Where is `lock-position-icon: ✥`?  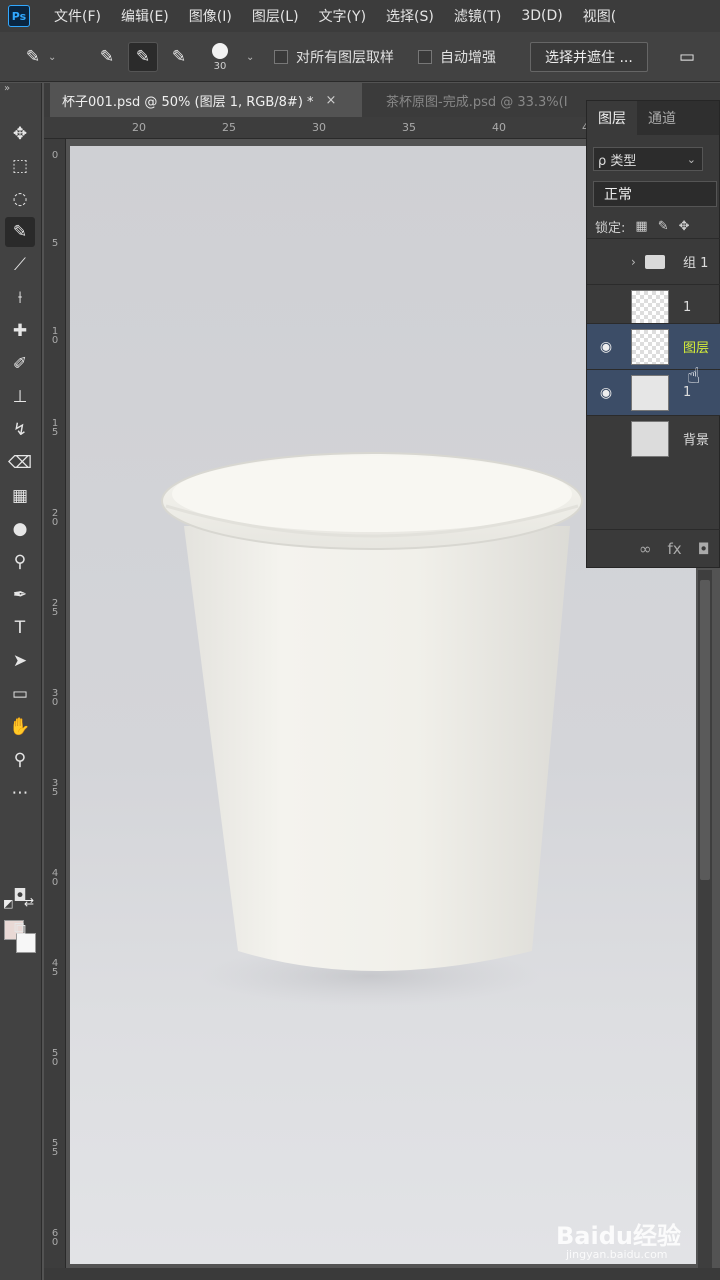 lock-position-icon: ✥ is located at coordinates (684, 226).